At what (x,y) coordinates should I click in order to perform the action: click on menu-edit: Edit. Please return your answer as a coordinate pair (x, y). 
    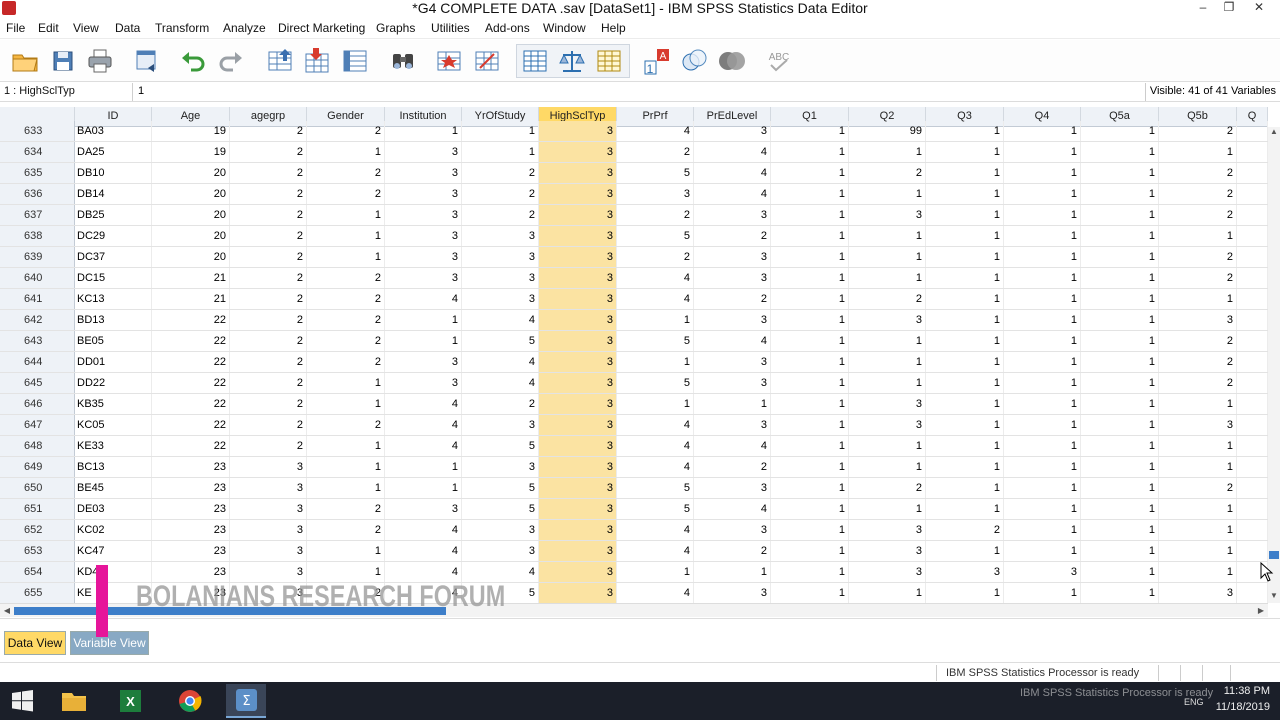
    Looking at the image, I should click on (48, 28).